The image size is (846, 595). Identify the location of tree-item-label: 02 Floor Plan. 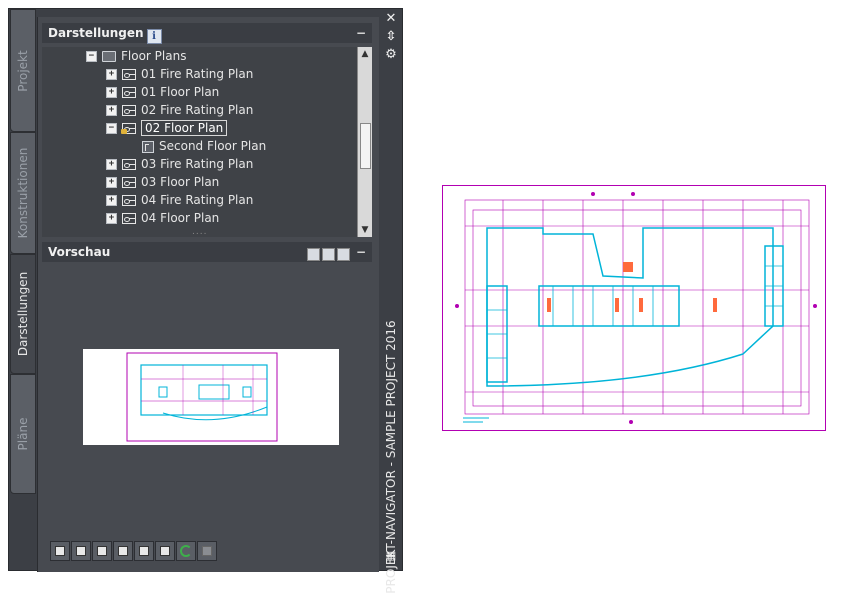
(184, 128).